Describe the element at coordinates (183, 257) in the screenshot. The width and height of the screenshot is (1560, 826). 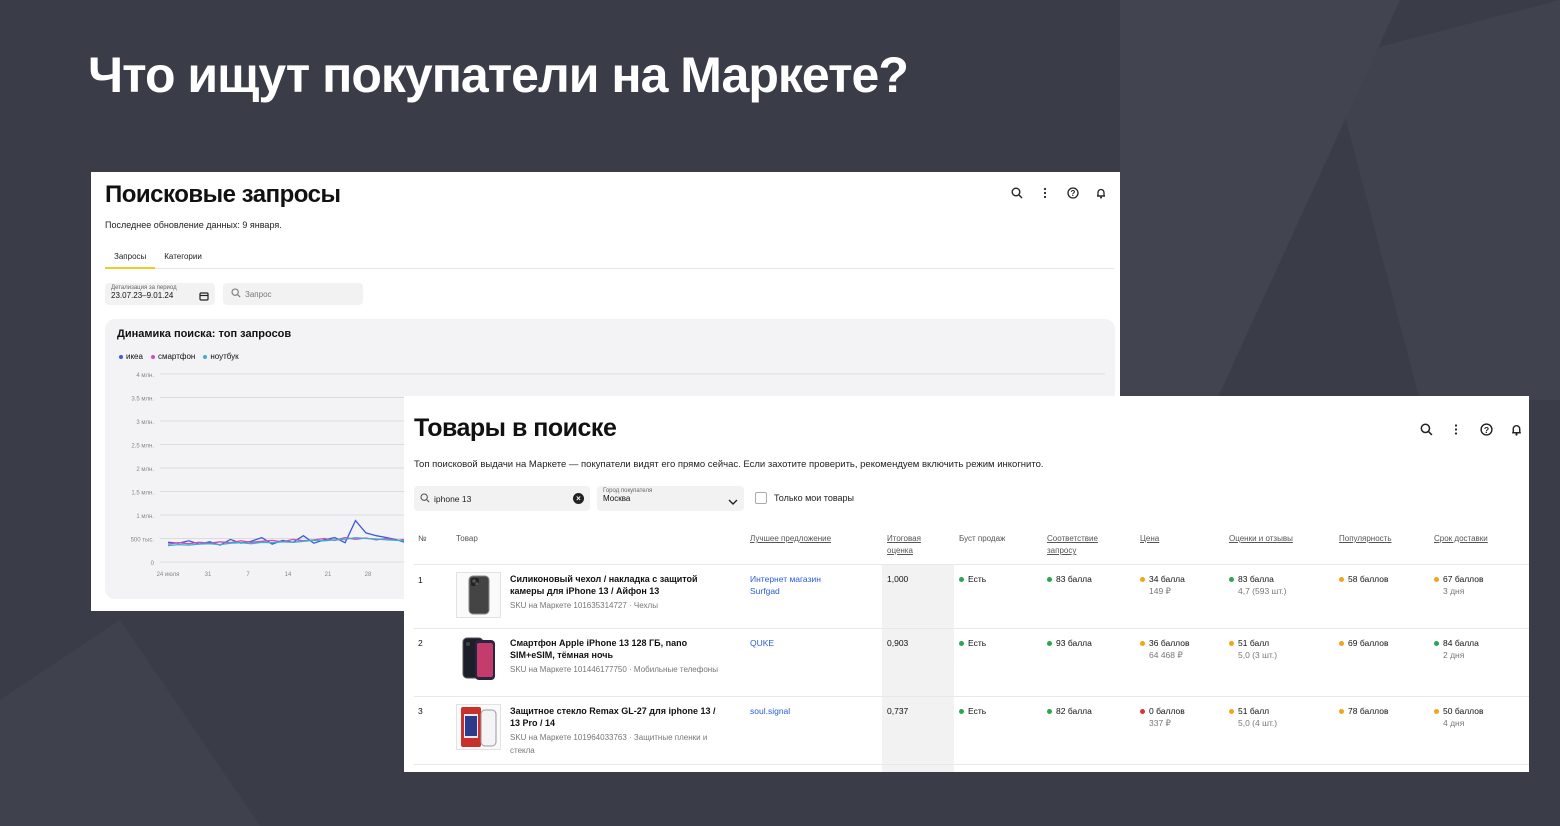
I see `tab-categories: Категории` at that location.